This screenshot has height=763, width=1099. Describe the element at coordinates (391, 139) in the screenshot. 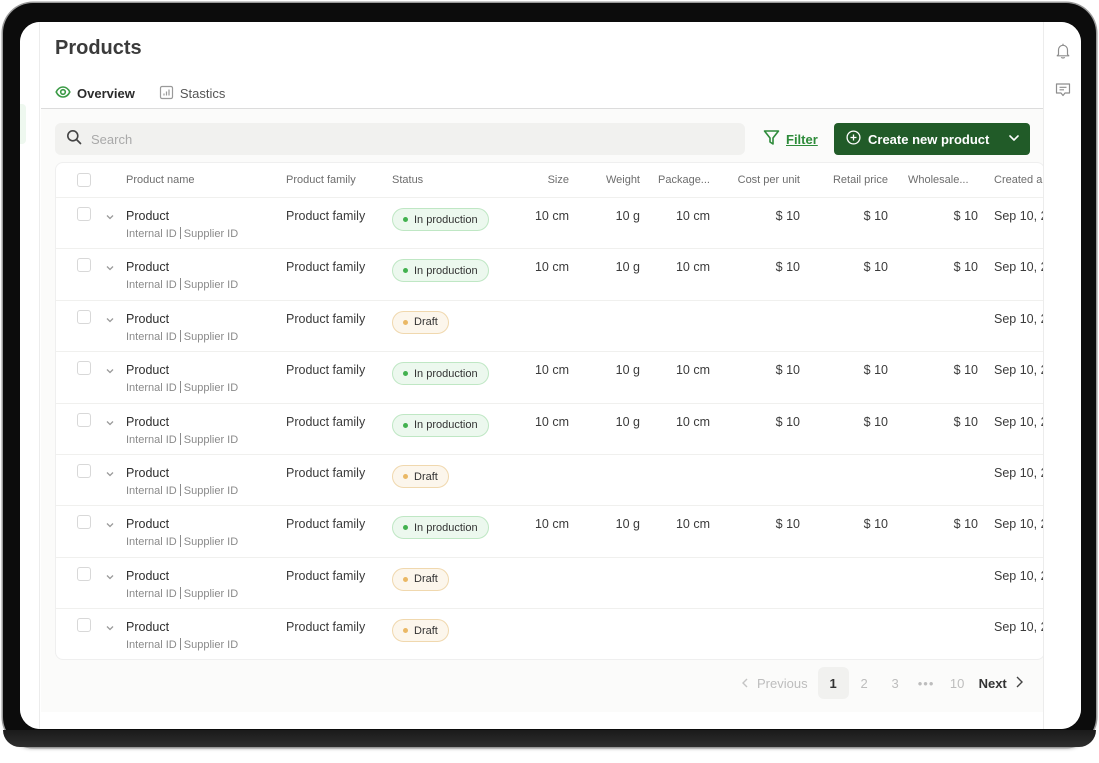

I see `search-input` at that location.